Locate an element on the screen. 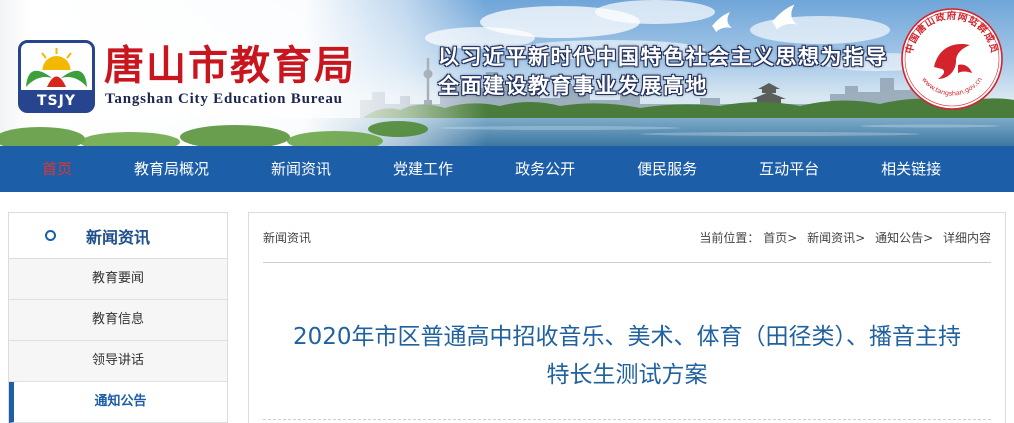  article-title-line-2: 特长生测试方案 is located at coordinates (627, 375).